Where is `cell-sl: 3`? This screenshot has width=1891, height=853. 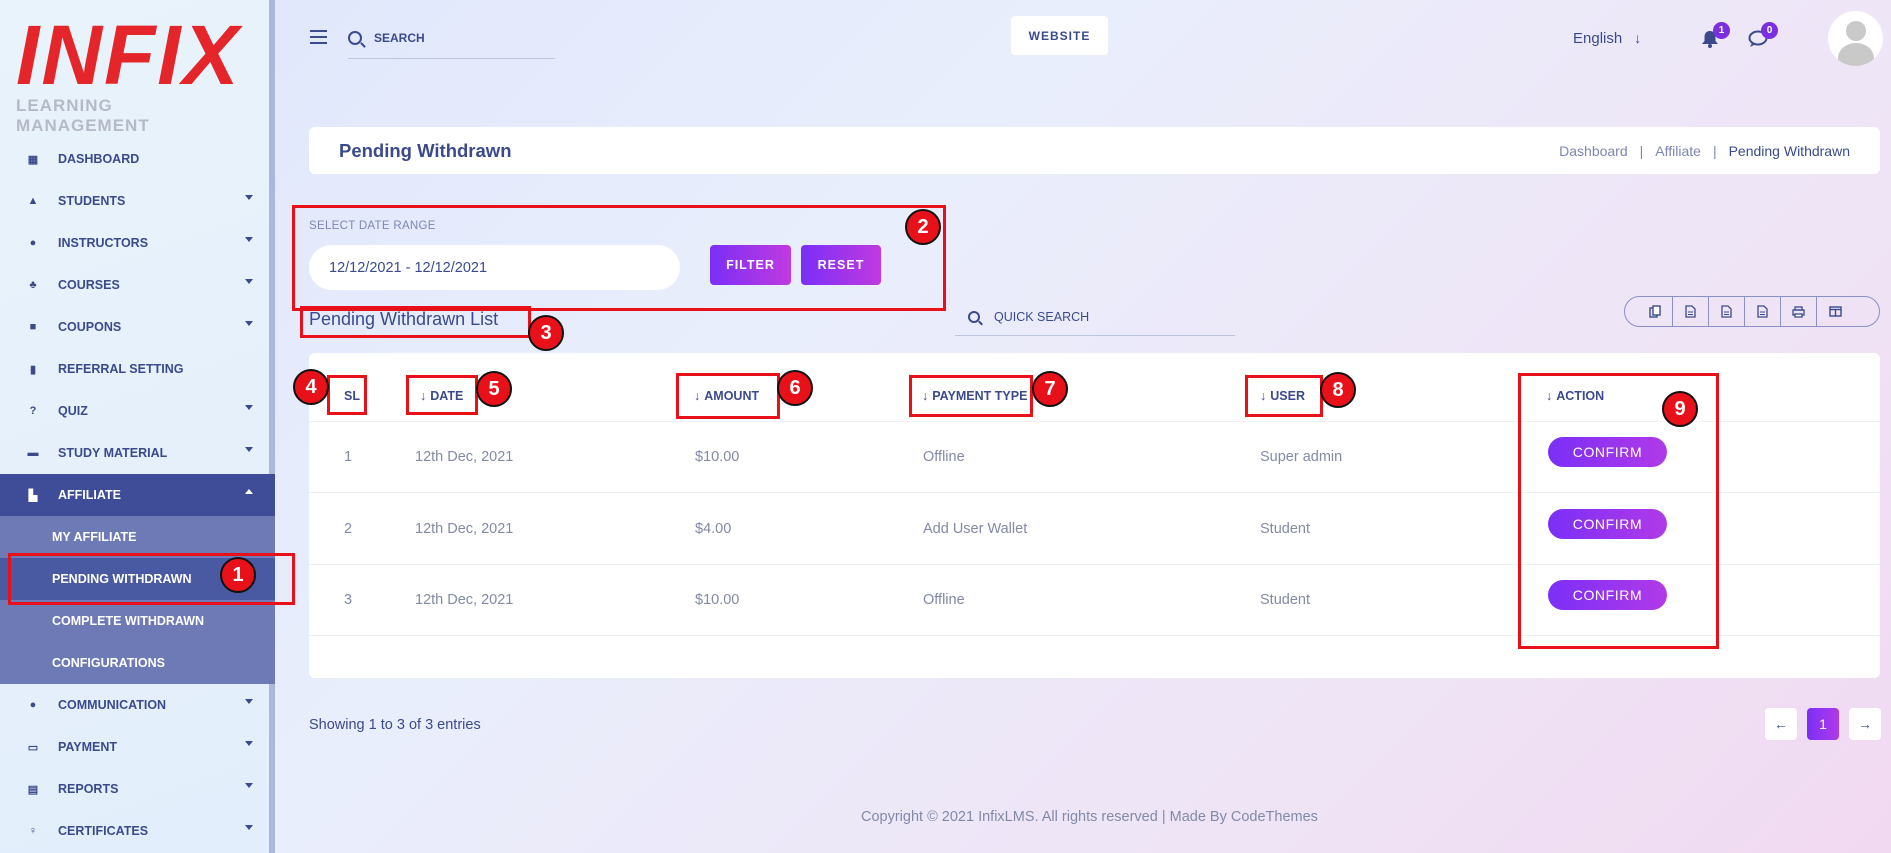
cell-sl: 3 is located at coordinates (348, 600).